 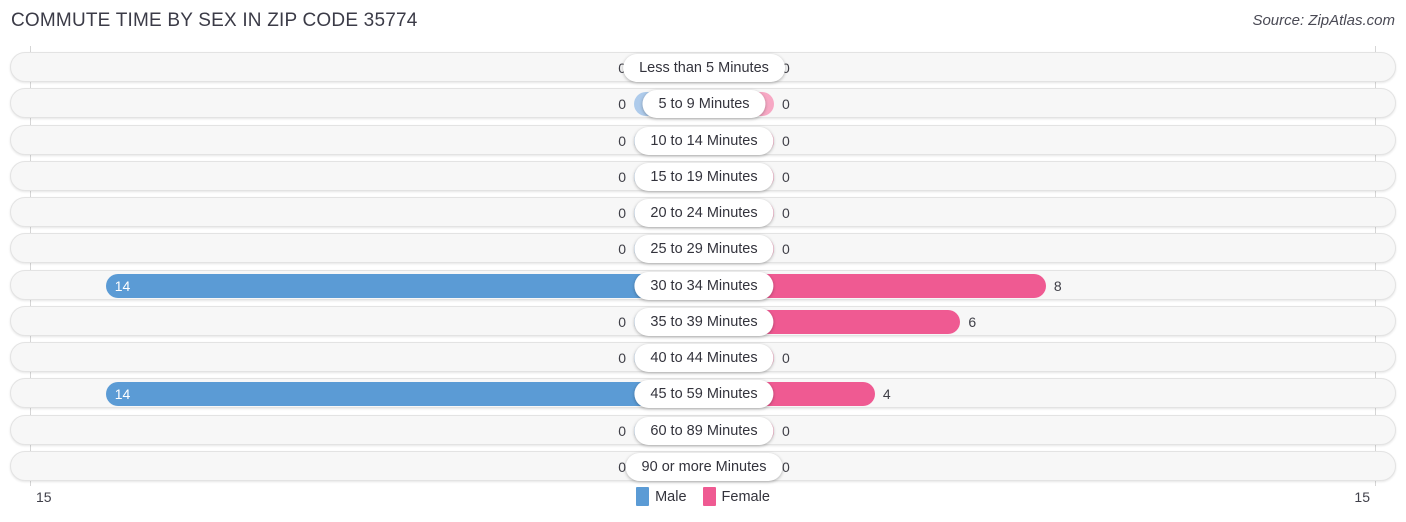 I want to click on chart-row: 0 0 90 or more Minutes, so click(x=703, y=465).